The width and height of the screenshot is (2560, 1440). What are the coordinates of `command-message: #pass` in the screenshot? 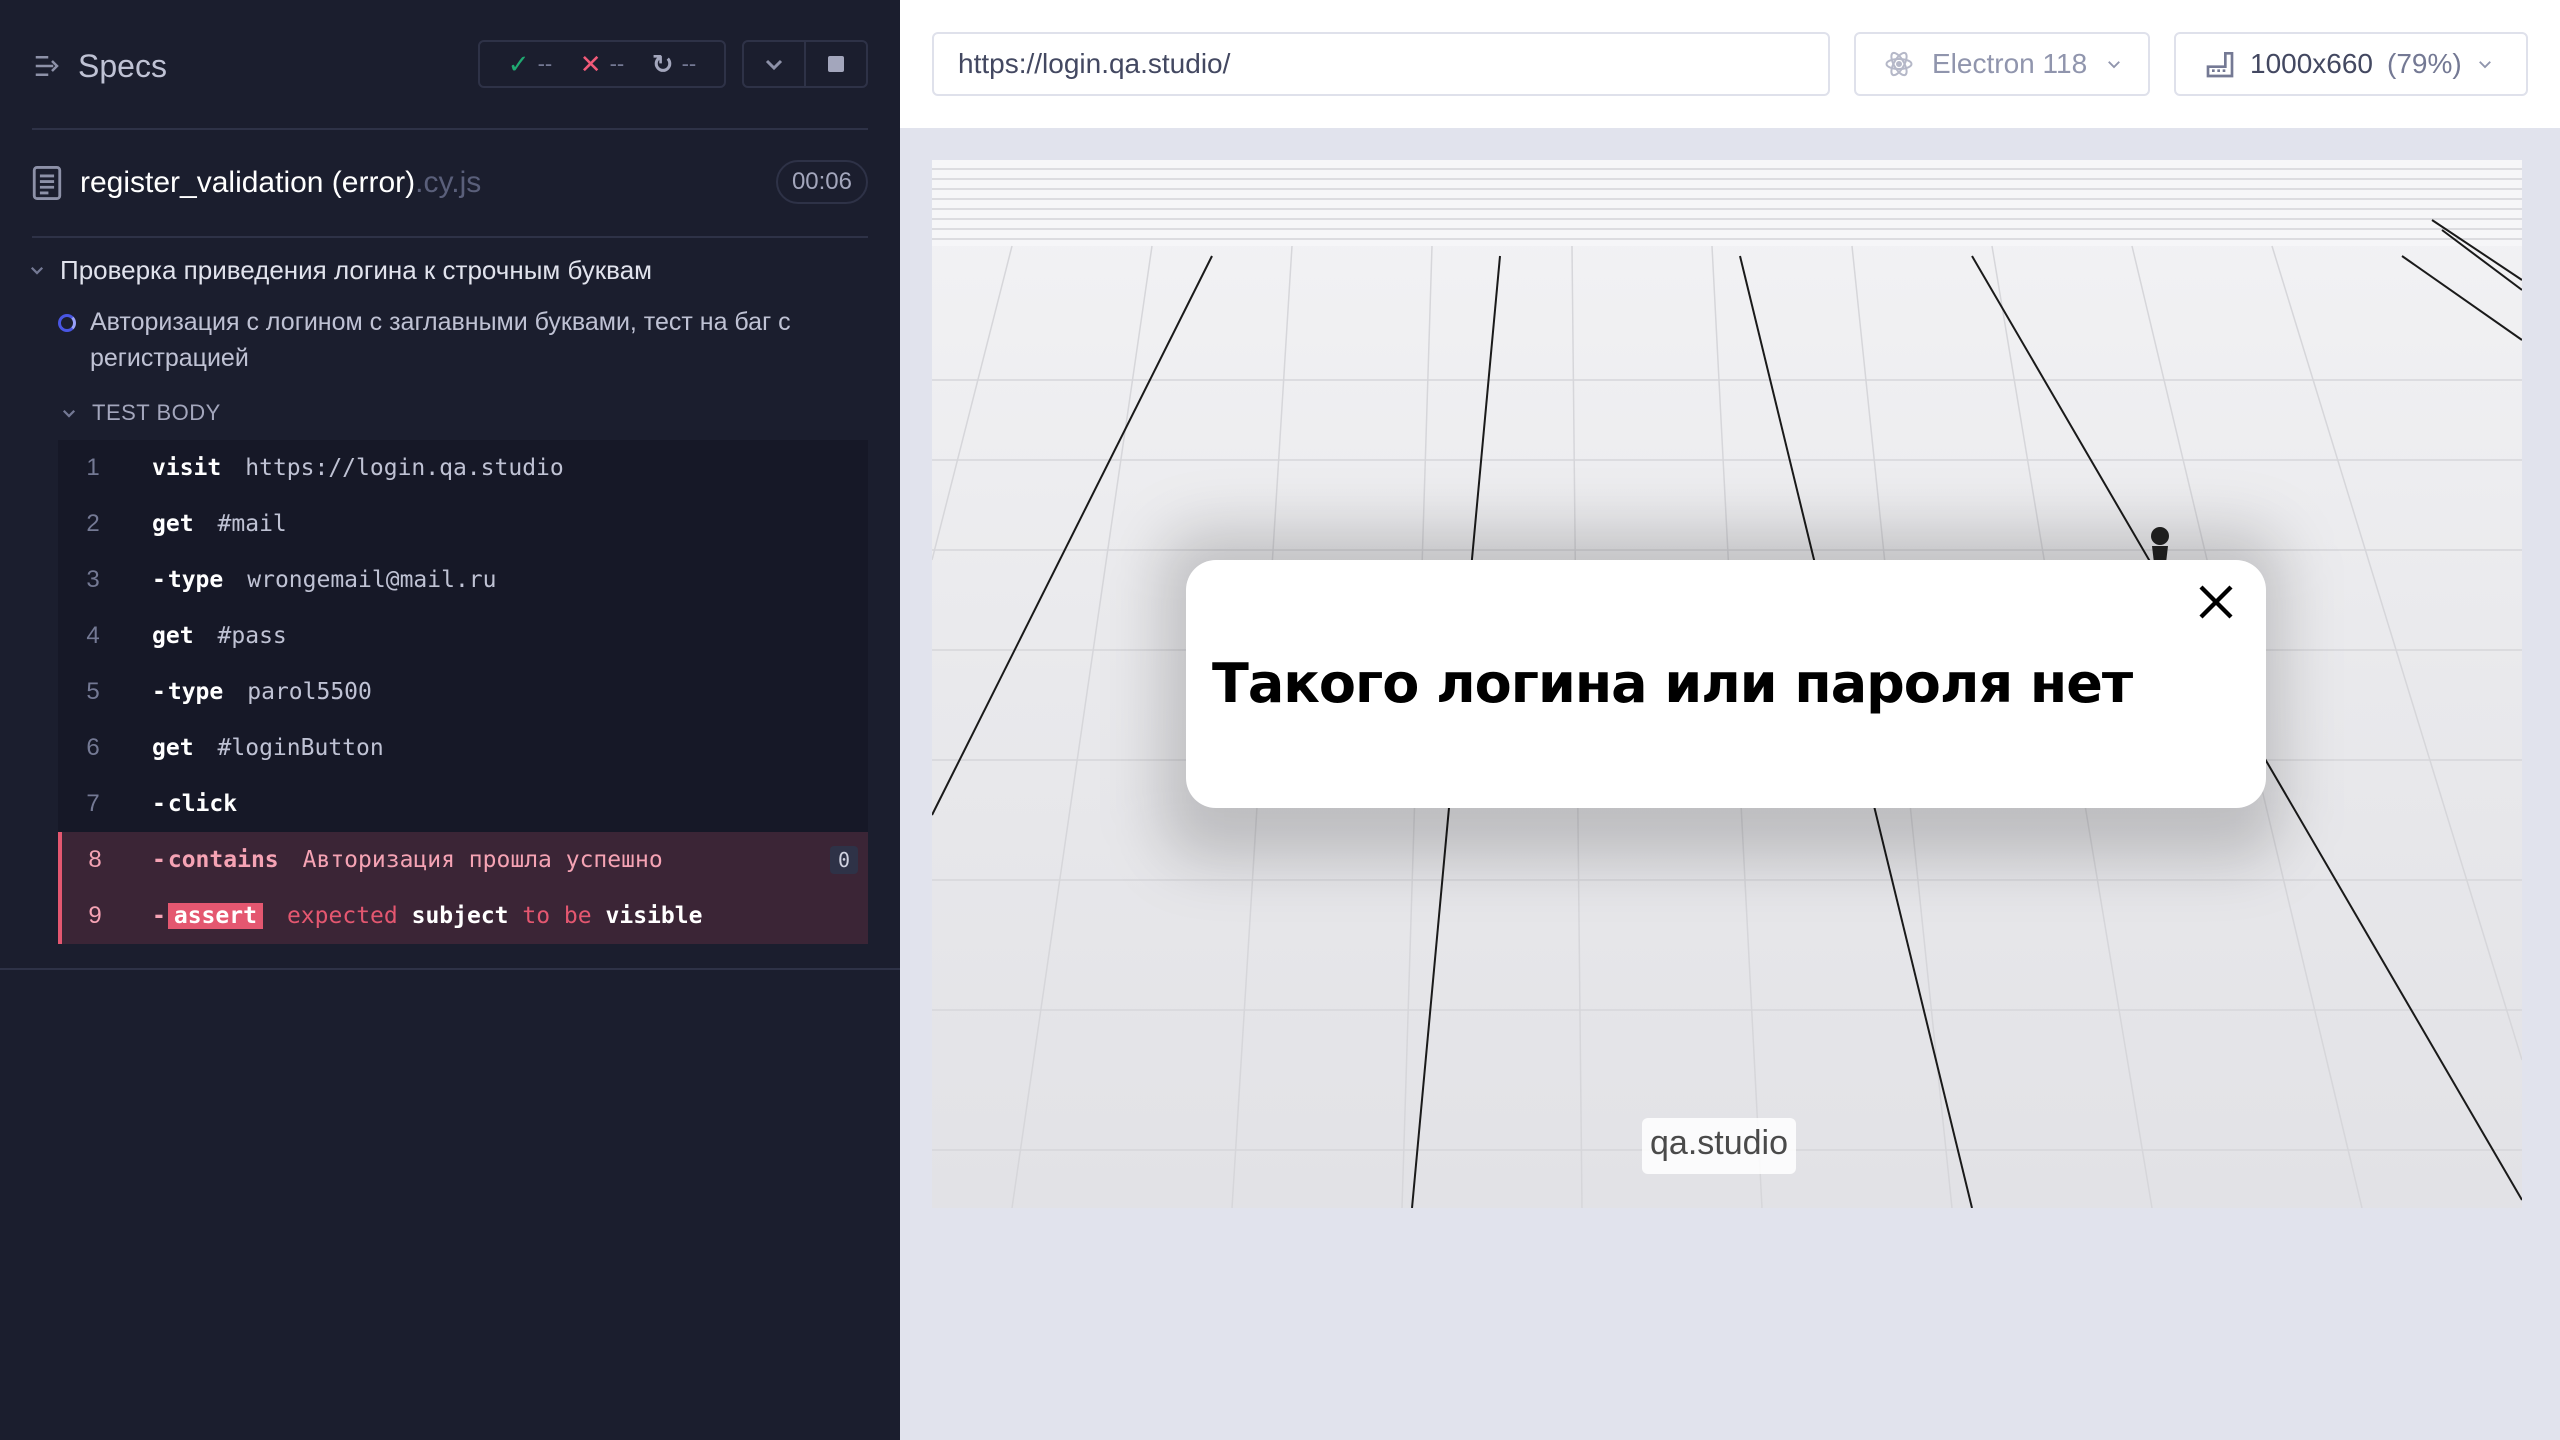 It's located at (252, 636).